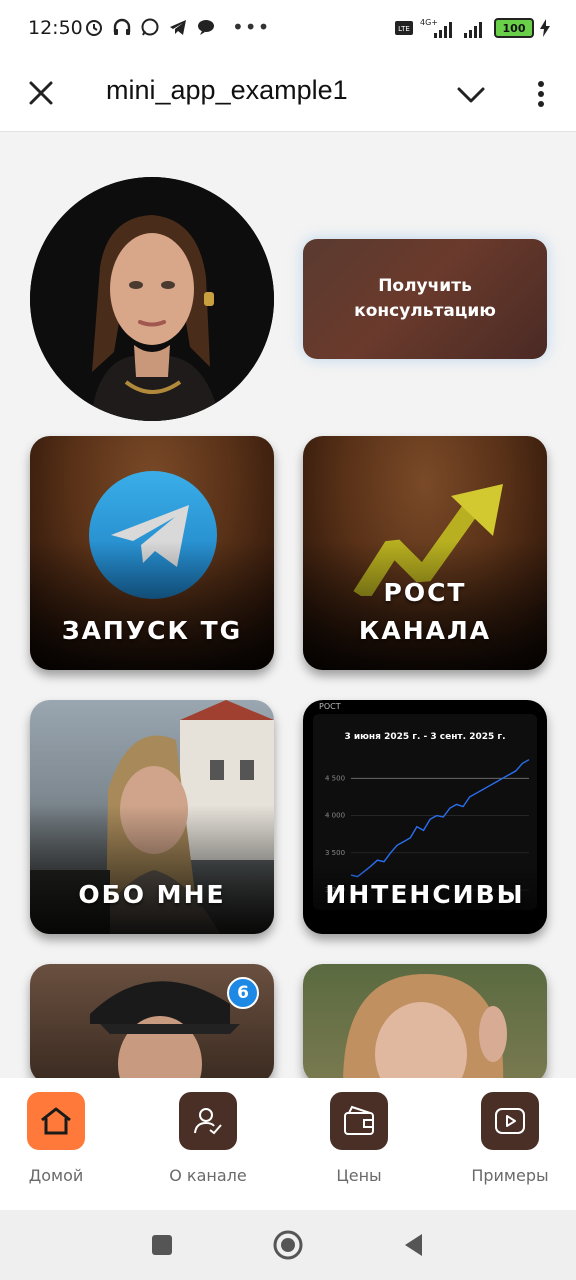 The height and width of the screenshot is (1280, 576). What do you see at coordinates (94, 28) in the screenshot?
I see `alarm-icon` at bounding box center [94, 28].